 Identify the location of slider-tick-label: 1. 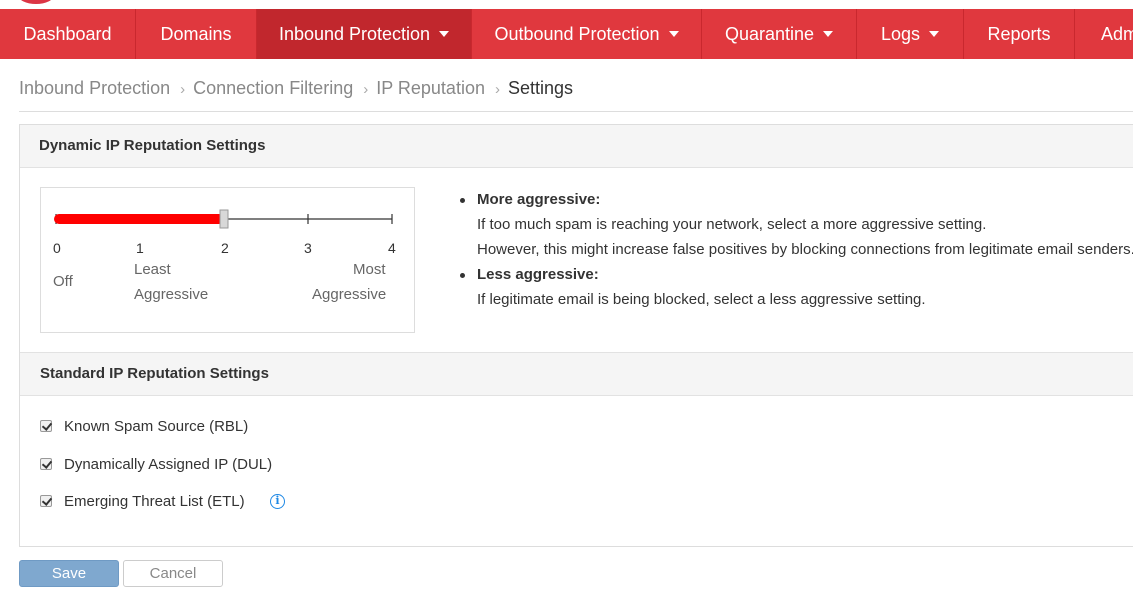
(140, 248).